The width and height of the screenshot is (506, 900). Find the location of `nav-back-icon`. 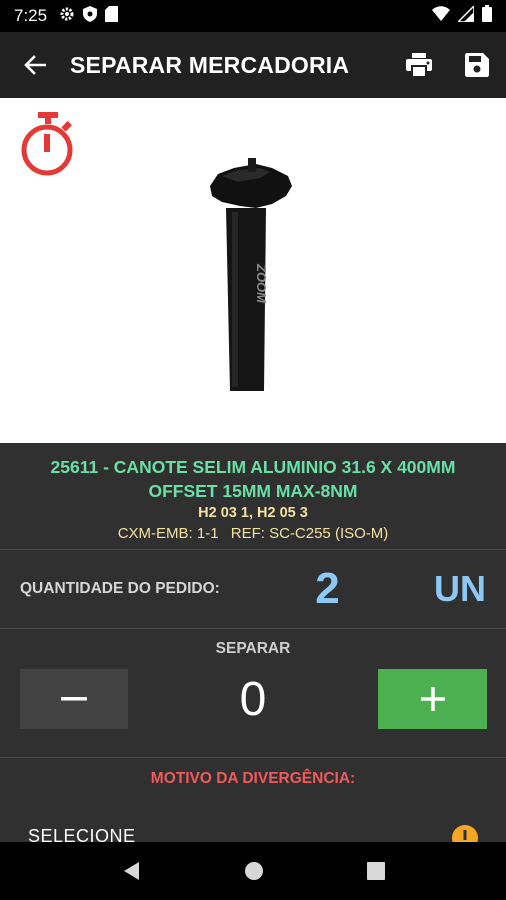

nav-back-icon is located at coordinates (131, 871).